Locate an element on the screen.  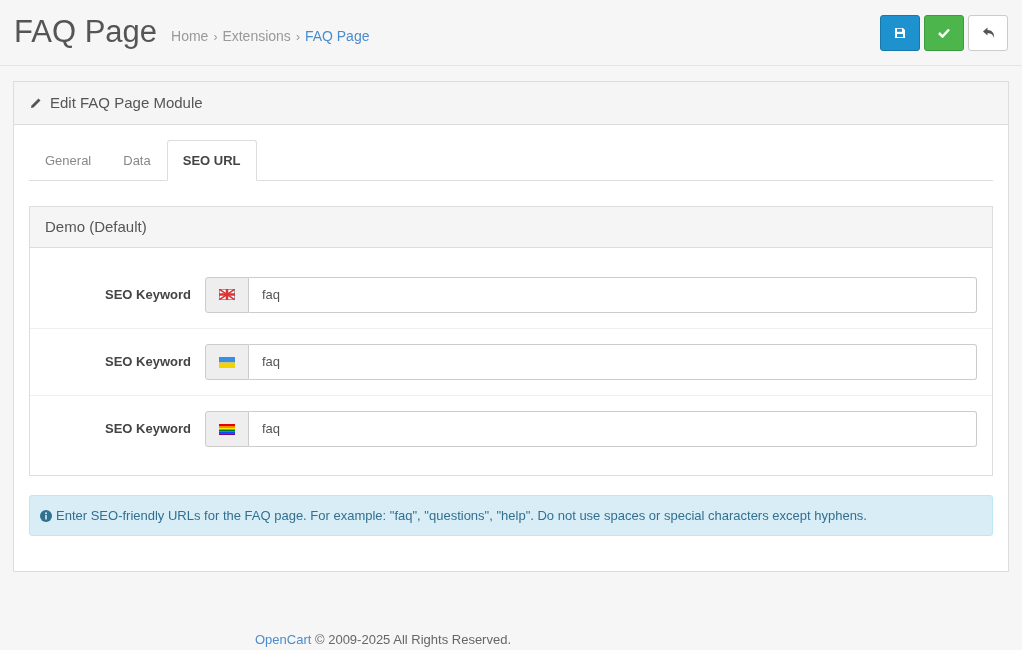
reply-arrow-icon is located at coordinates (988, 32).